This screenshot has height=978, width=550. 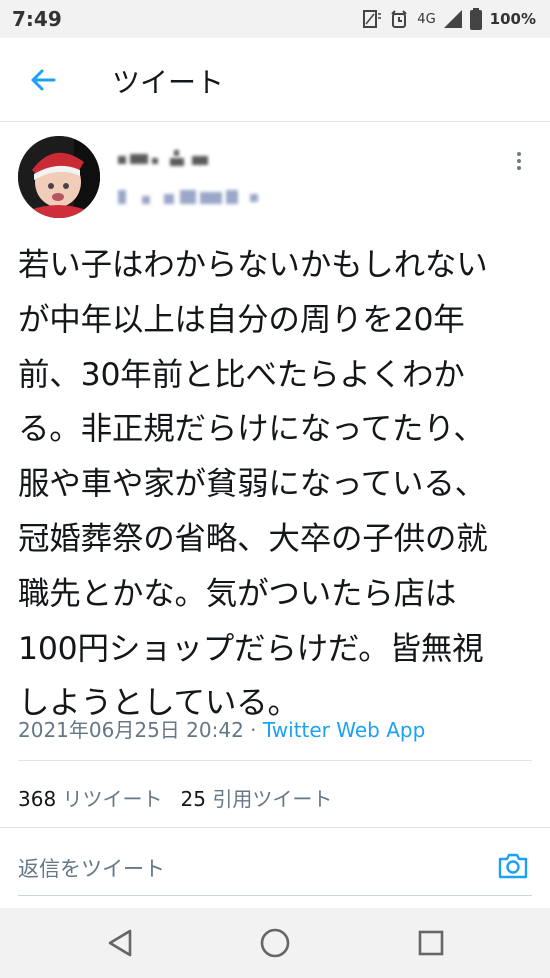 What do you see at coordinates (272, 799) in the screenshot?
I see `quotes-label: 引用ツイート` at bounding box center [272, 799].